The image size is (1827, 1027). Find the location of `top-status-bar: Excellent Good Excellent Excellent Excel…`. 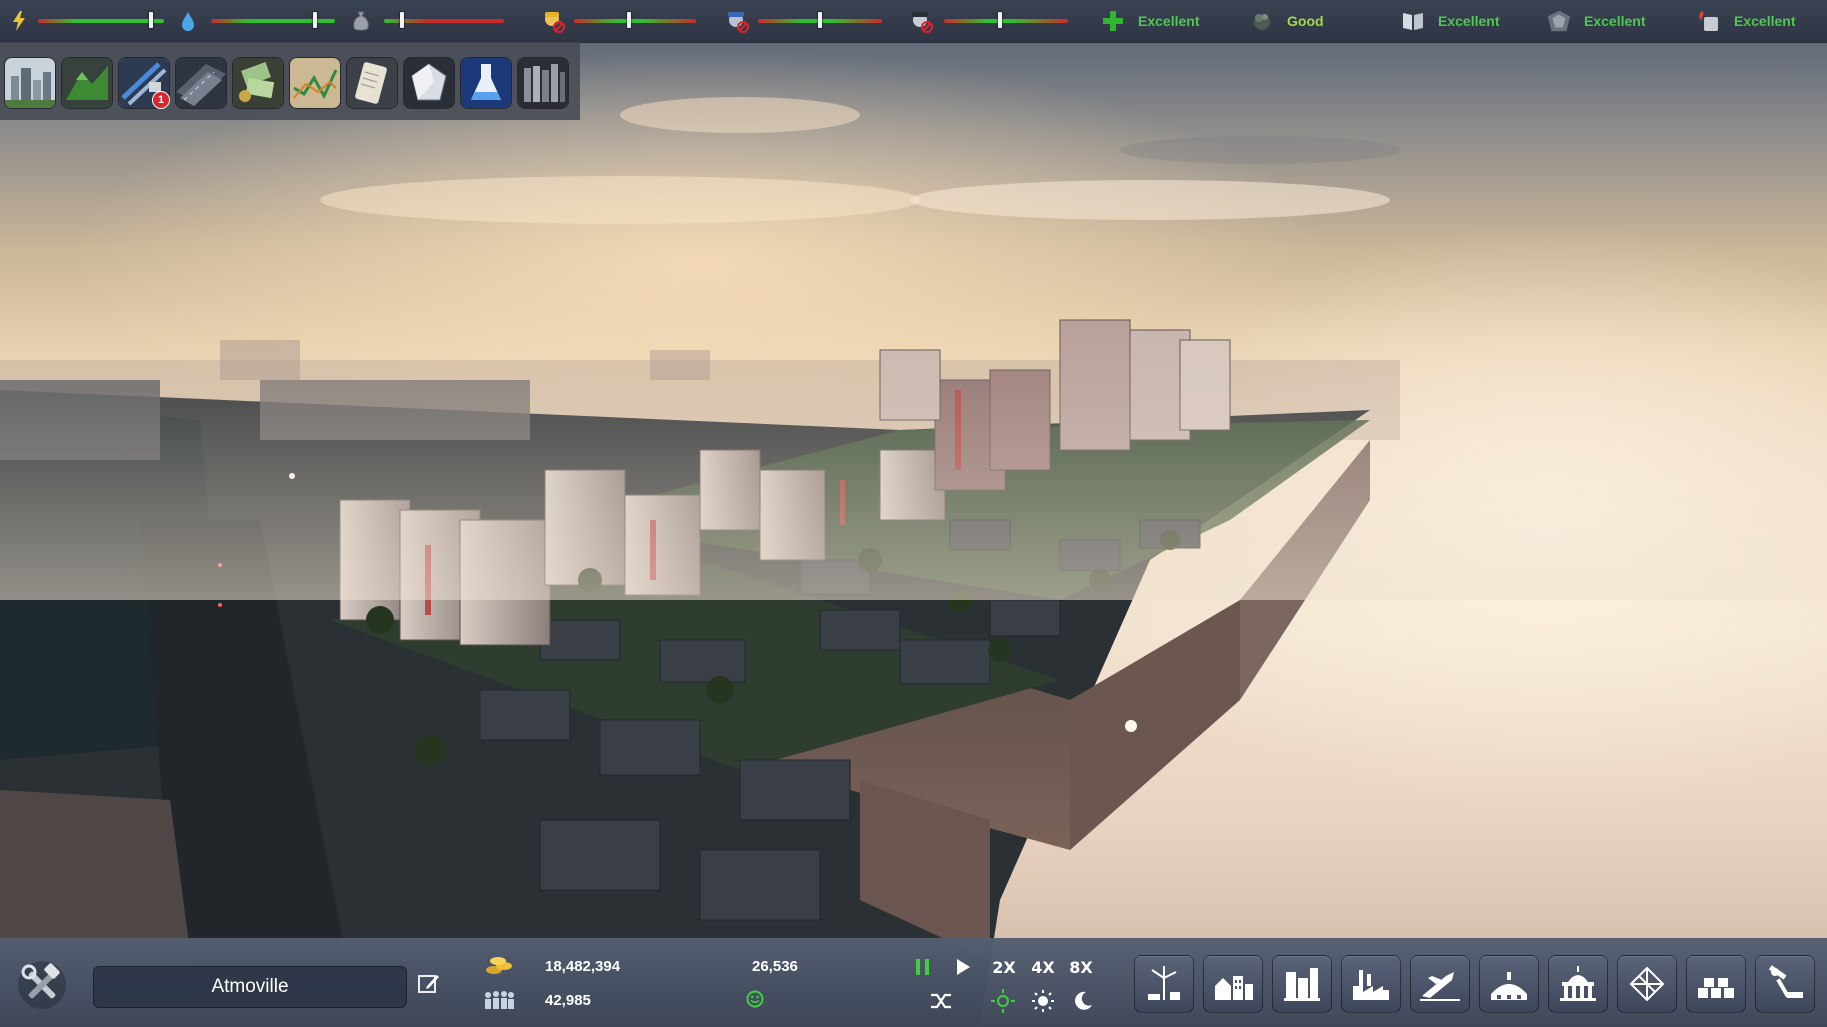

top-status-bar: Excellent Good Excellent Excellent Excel… is located at coordinates (913, 21).